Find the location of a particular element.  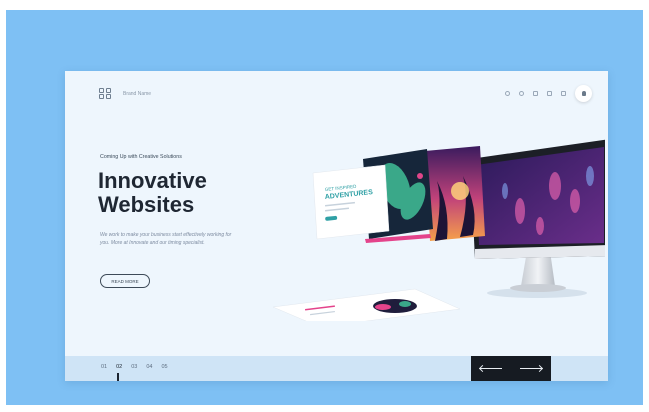

bottom-bar: 01 02 03 04 05 is located at coordinates (336, 368).